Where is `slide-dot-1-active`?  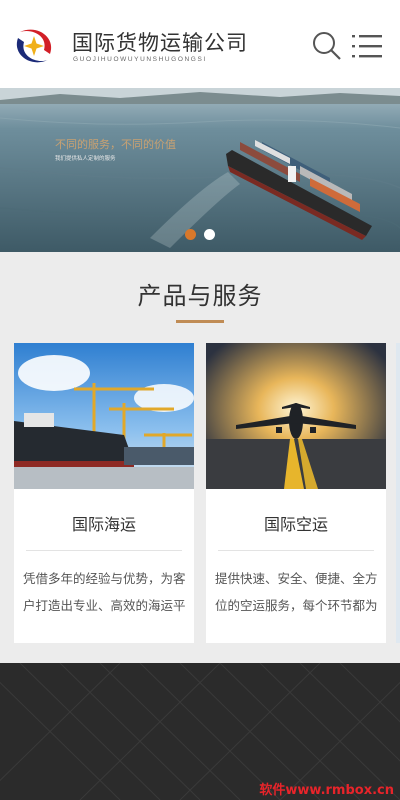 slide-dot-1-active is located at coordinates (190, 234).